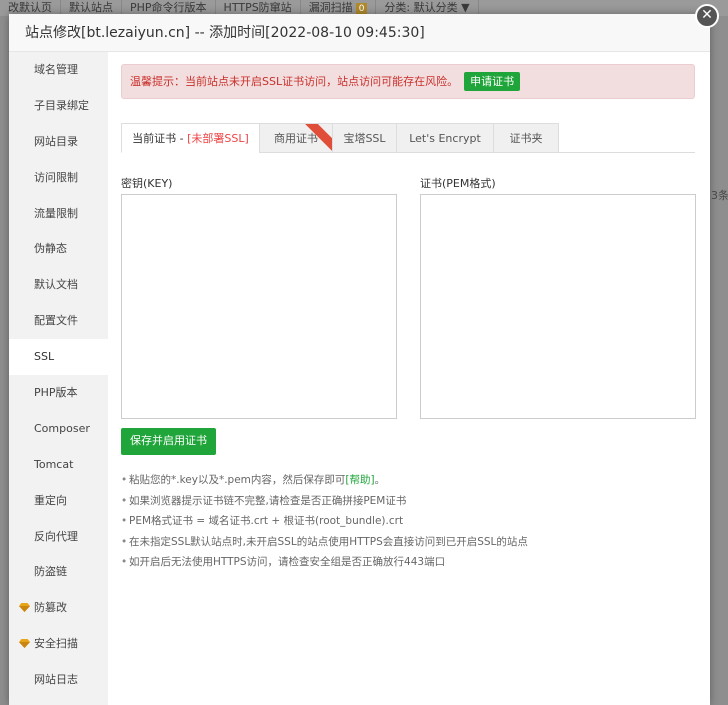 The width and height of the screenshot is (728, 705). I want to click on sidebar-item-label: 配置文件, so click(56, 321).